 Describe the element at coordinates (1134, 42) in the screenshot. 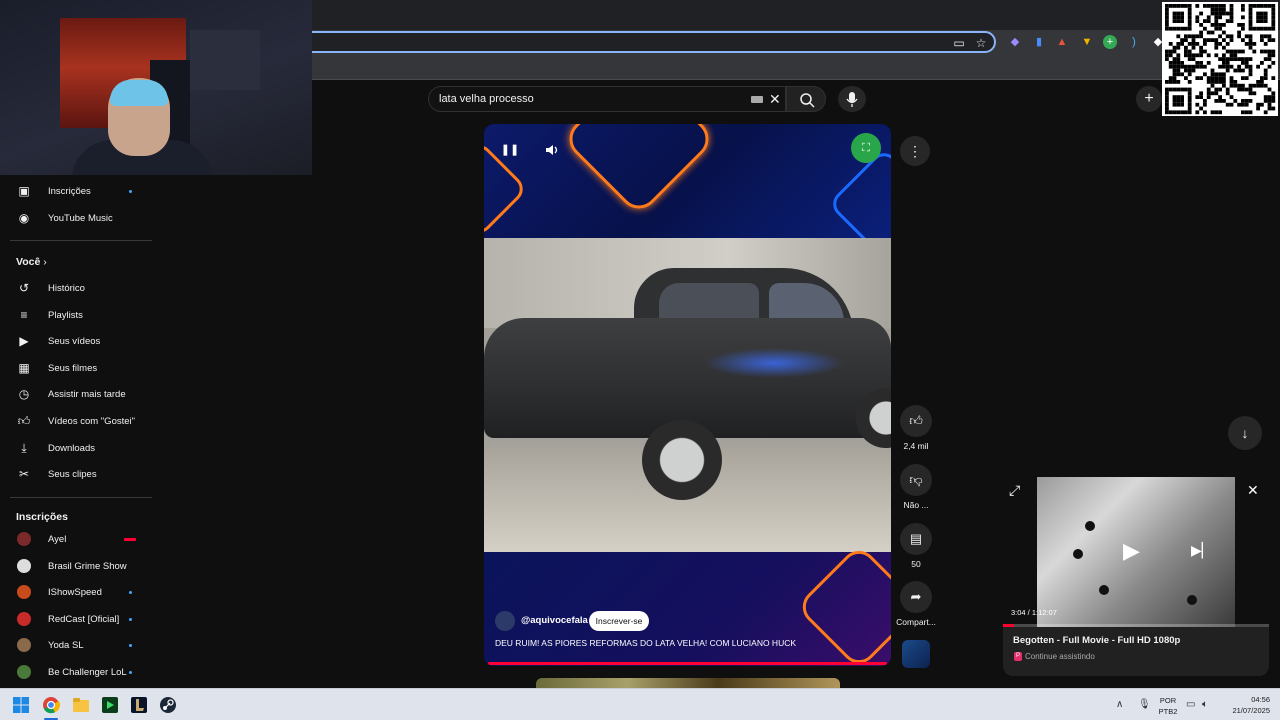

I see `extension-wave-icon: )` at that location.